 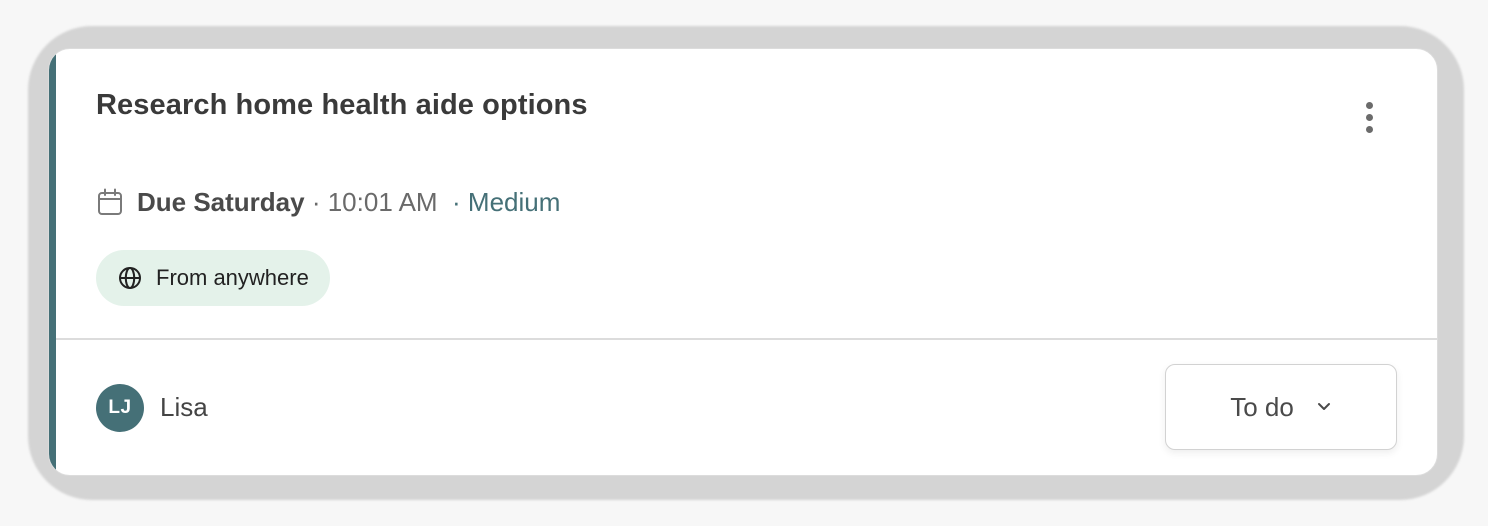 I want to click on calendar-icon, so click(x=110, y=201).